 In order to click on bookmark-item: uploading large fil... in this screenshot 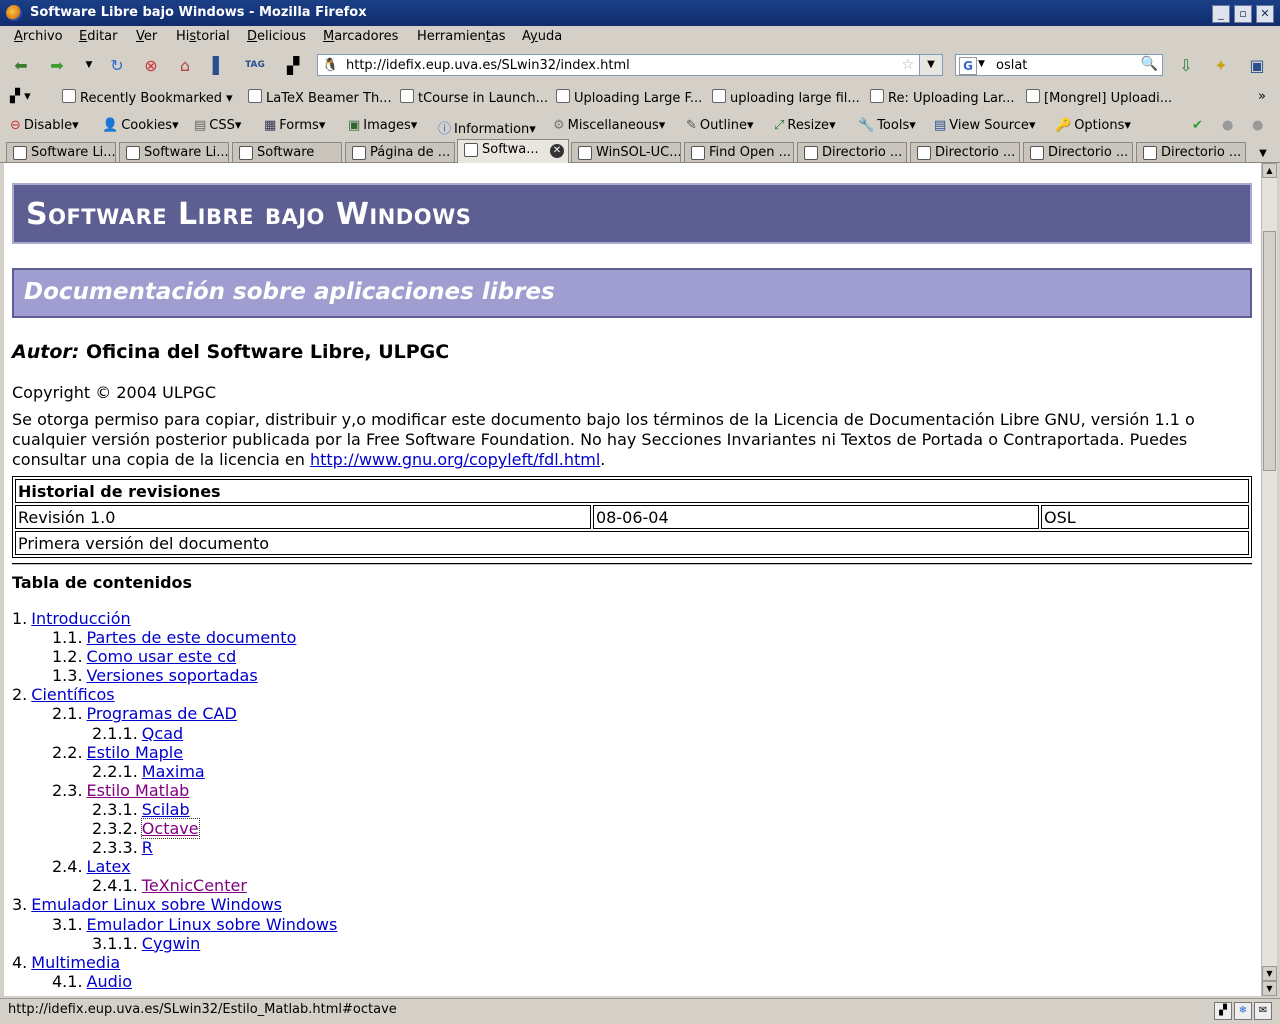, I will do `click(786, 97)`.